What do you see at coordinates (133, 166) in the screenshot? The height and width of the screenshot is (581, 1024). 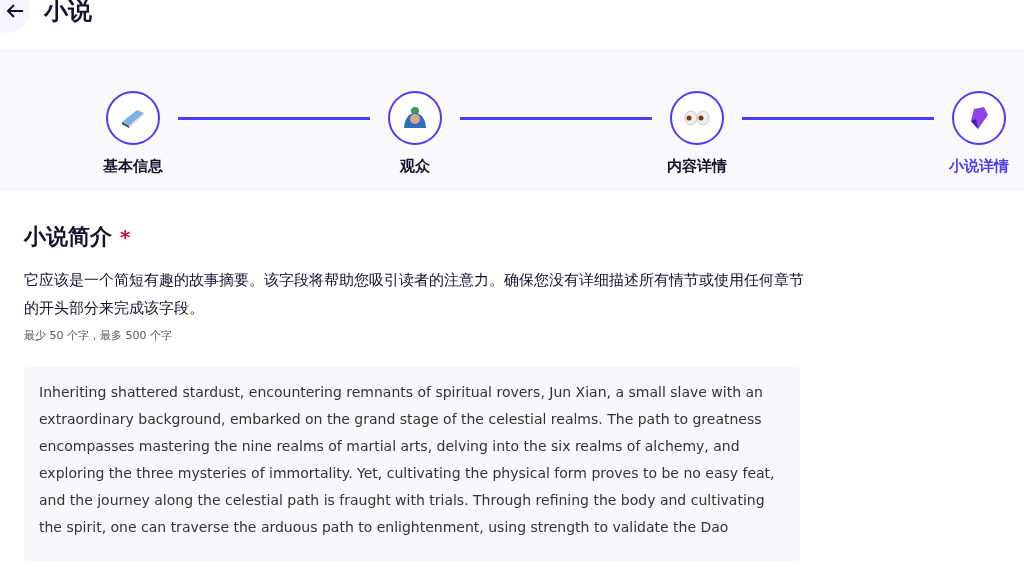 I see `step-tab: 基本信息` at bounding box center [133, 166].